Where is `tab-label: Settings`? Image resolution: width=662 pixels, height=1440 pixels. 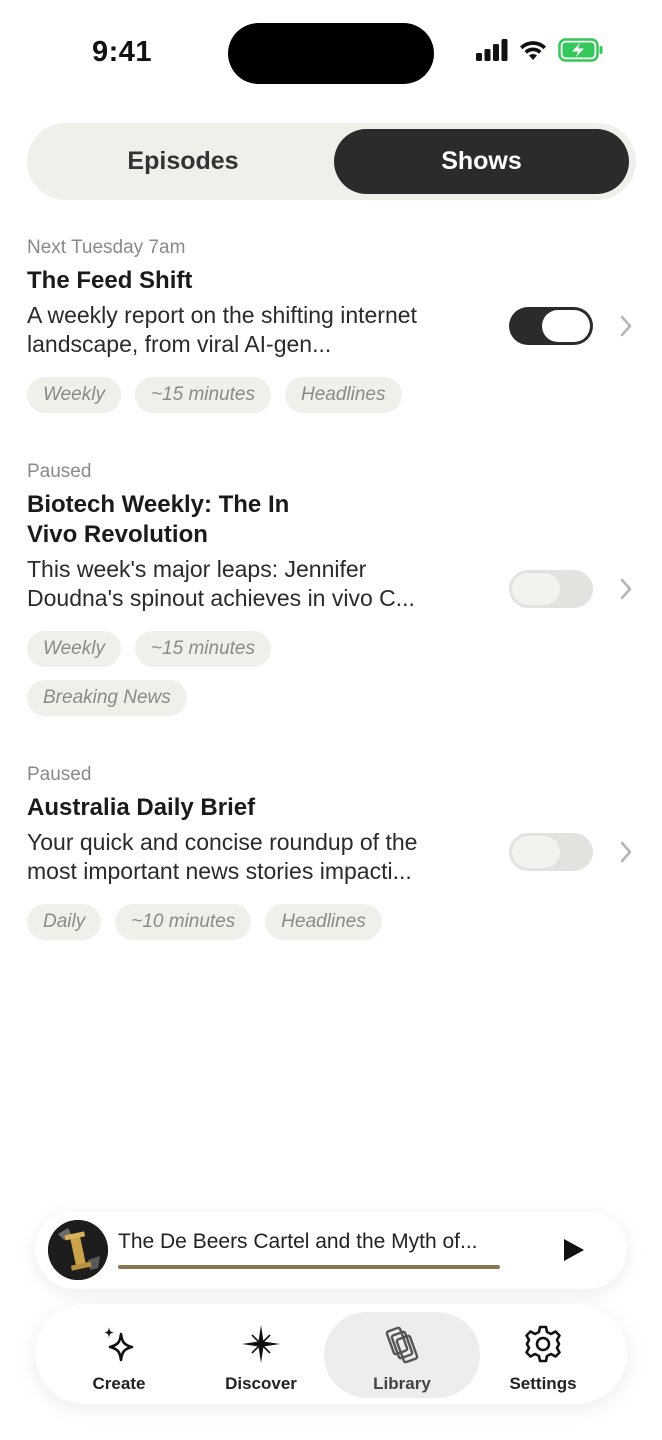 tab-label: Settings is located at coordinates (543, 1383).